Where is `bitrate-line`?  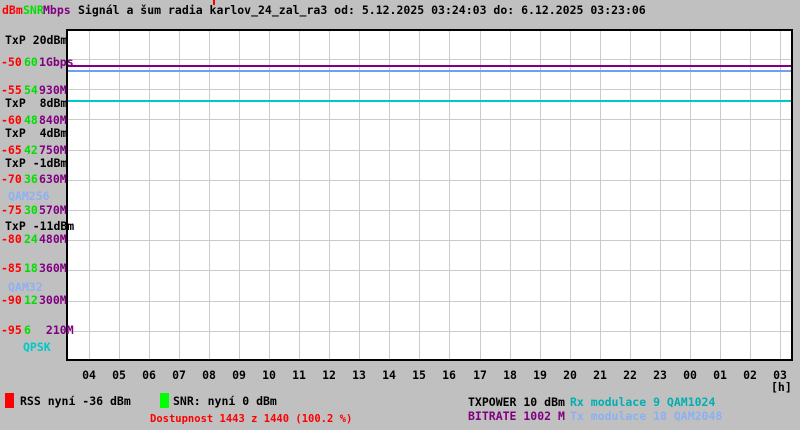 bitrate-line is located at coordinates (429, 66).